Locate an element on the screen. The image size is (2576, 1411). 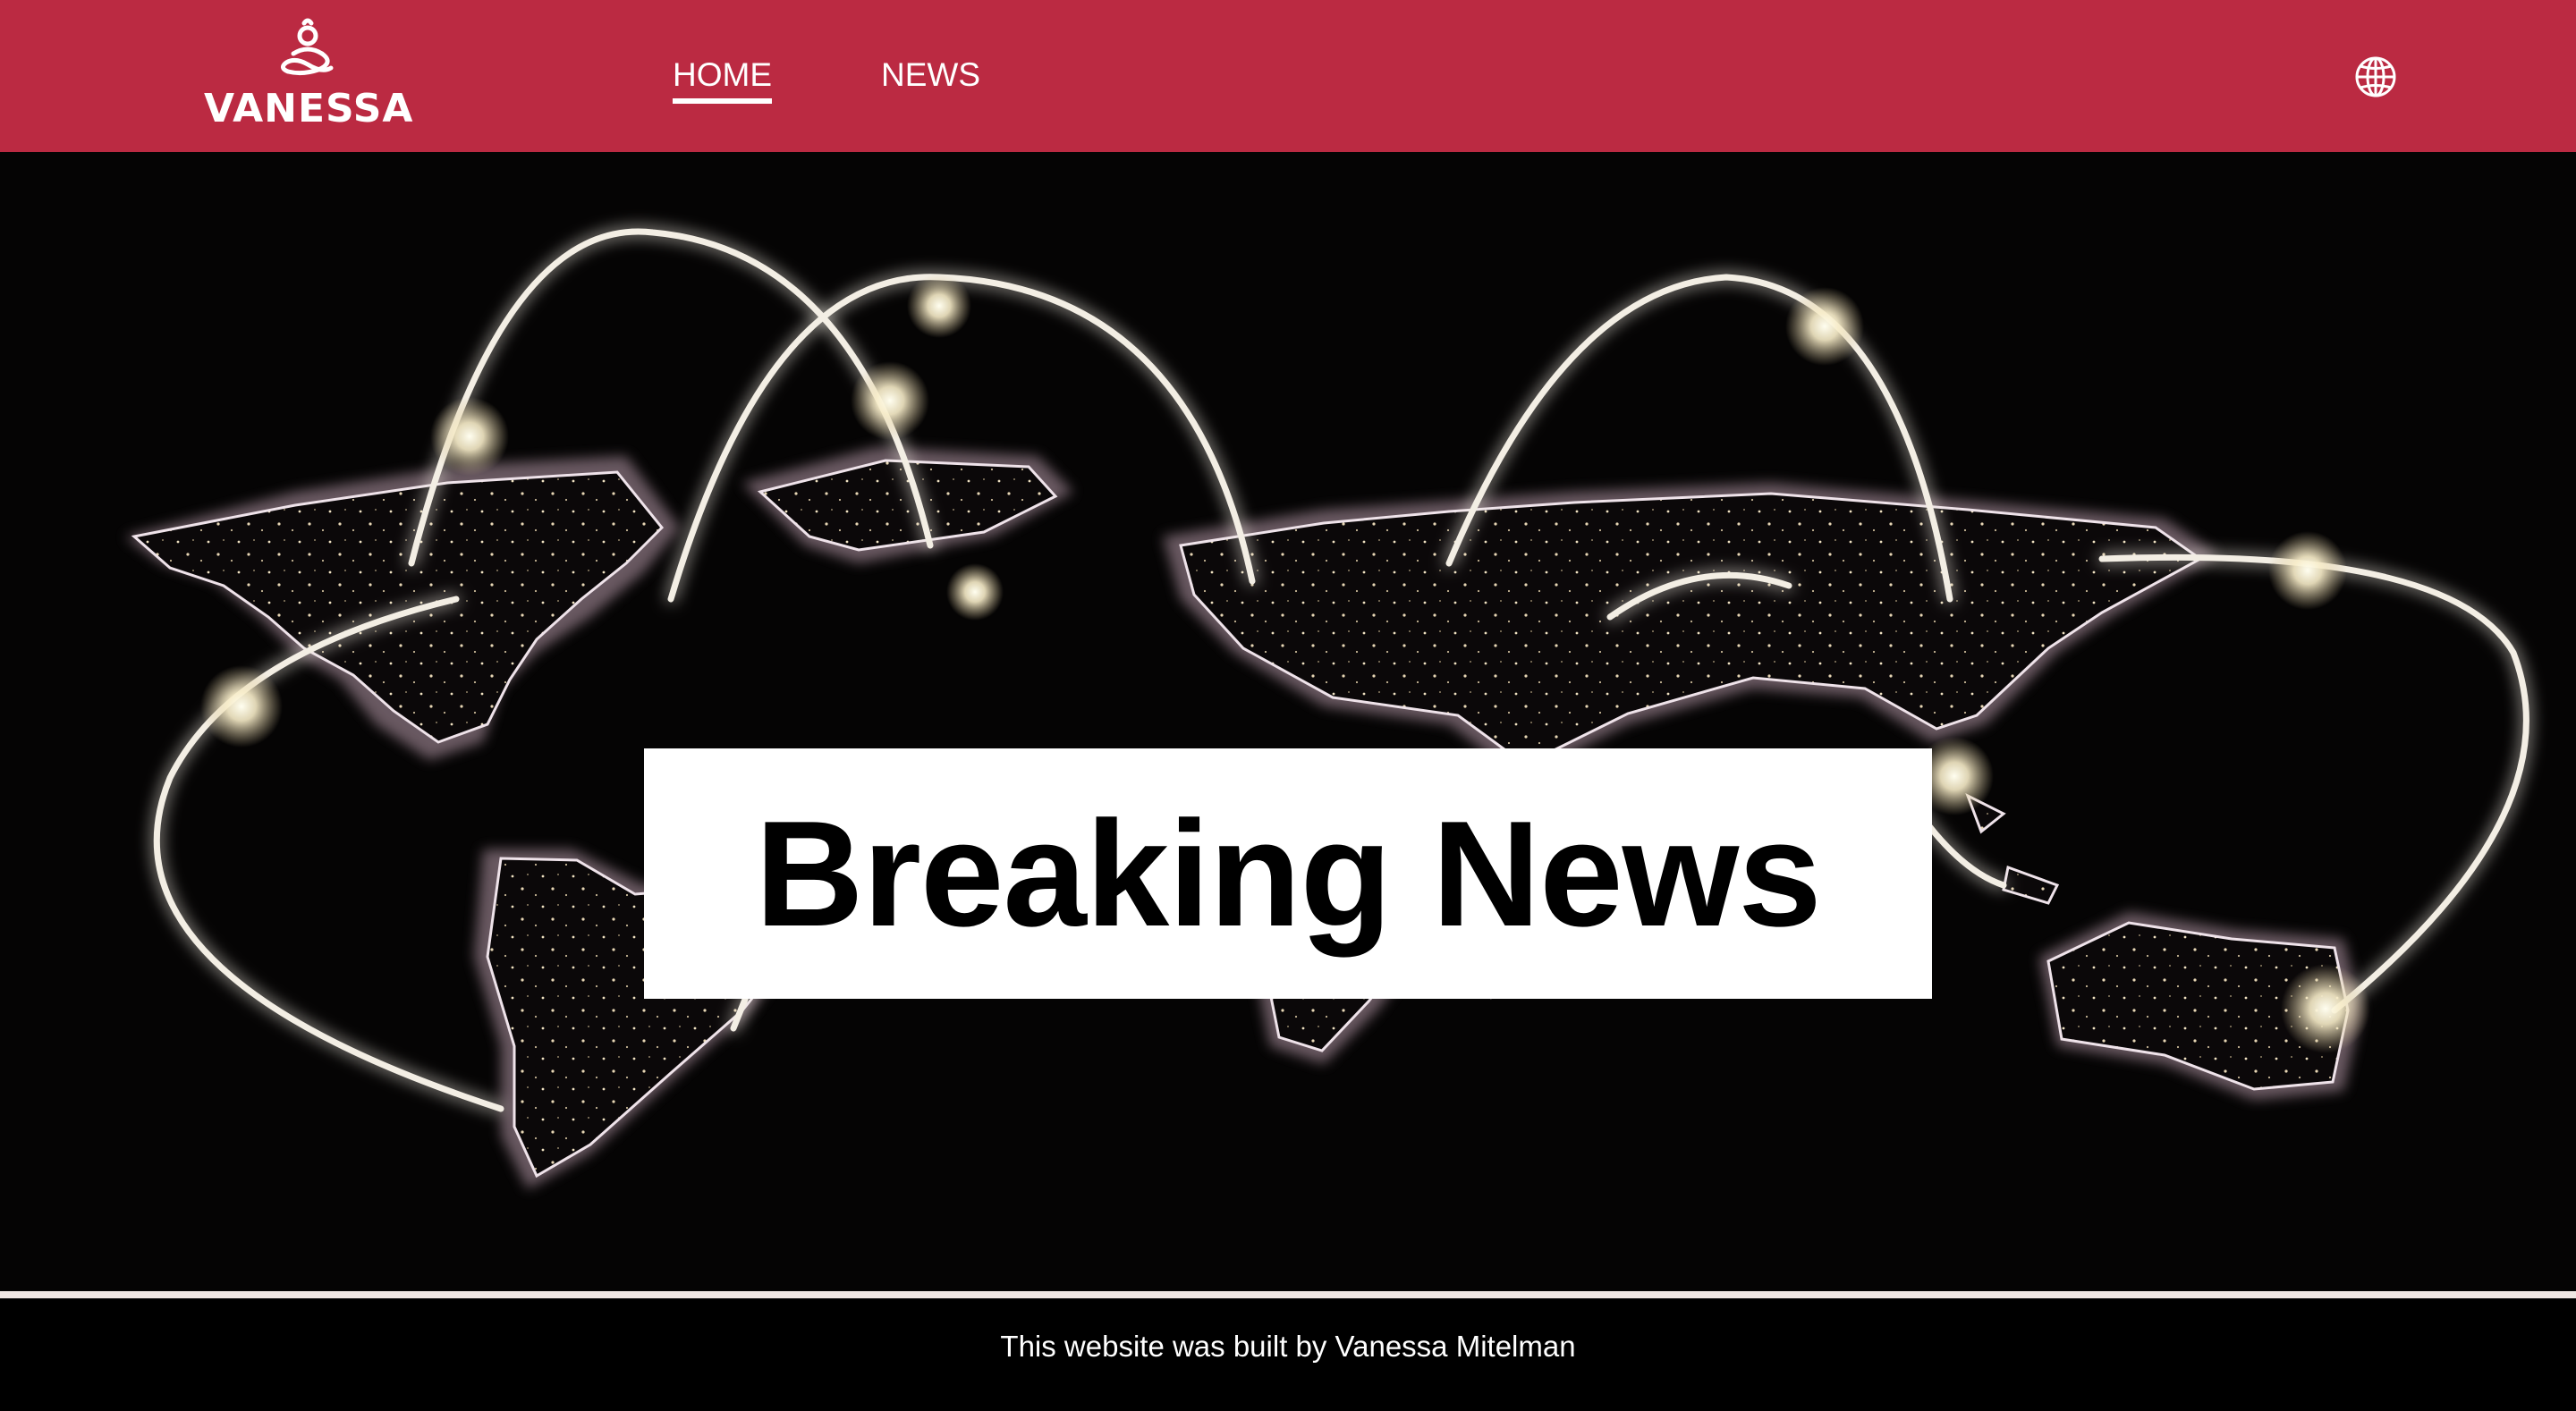
nav-news-link: NEWS is located at coordinates (930, 75).